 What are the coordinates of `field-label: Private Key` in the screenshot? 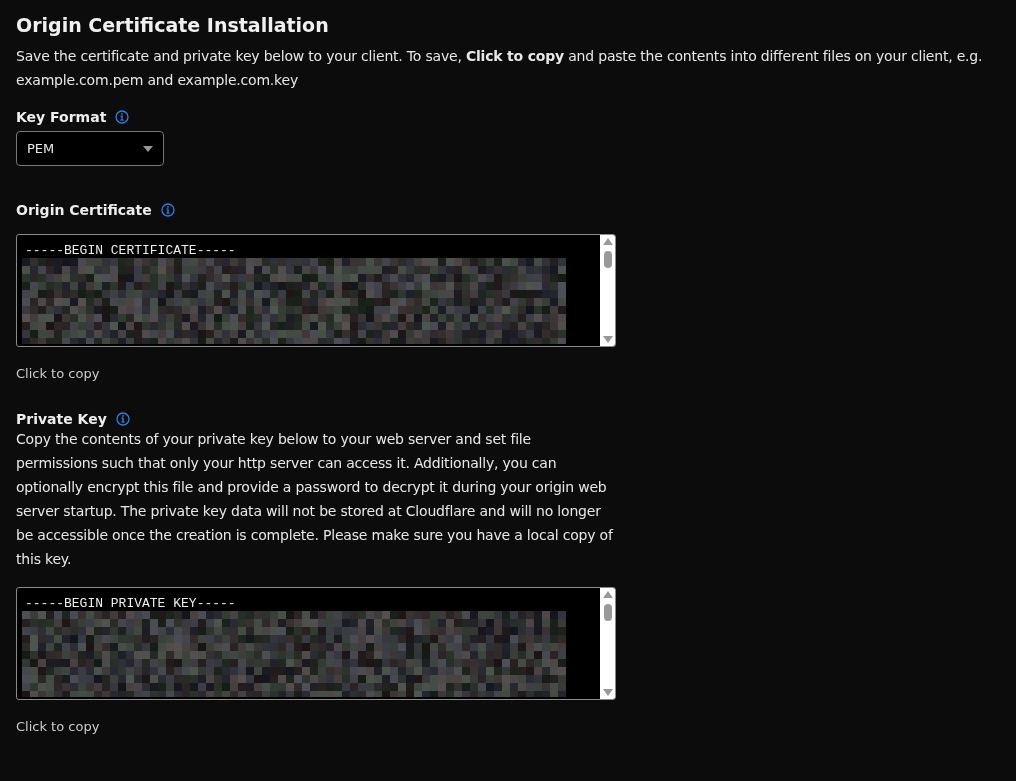 It's located at (61, 419).